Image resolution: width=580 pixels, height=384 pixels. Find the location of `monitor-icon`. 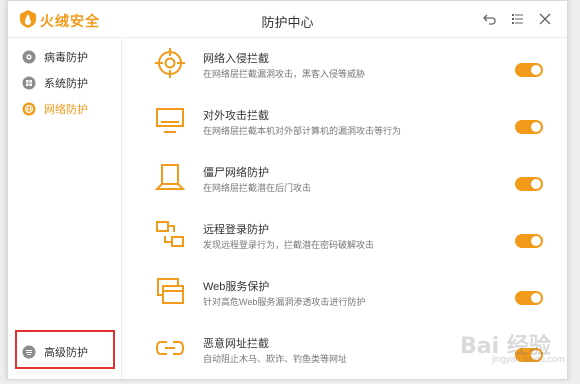

monitor-icon is located at coordinates (170, 120).